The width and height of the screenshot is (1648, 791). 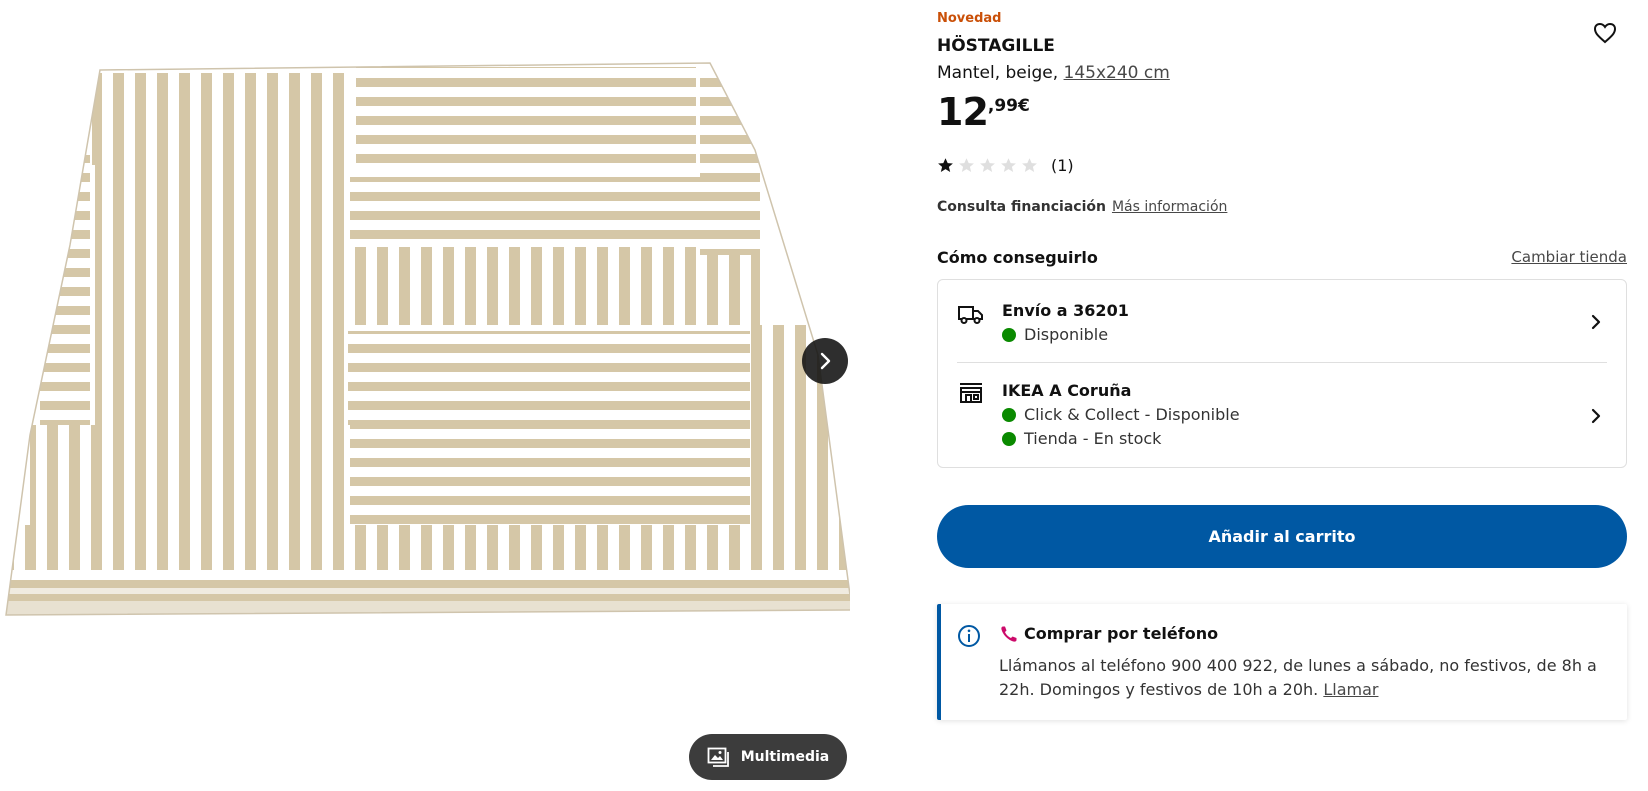 What do you see at coordinates (1283, 321) in the screenshot?
I see `delivery-row: Envío a 36201 Disponible` at bounding box center [1283, 321].